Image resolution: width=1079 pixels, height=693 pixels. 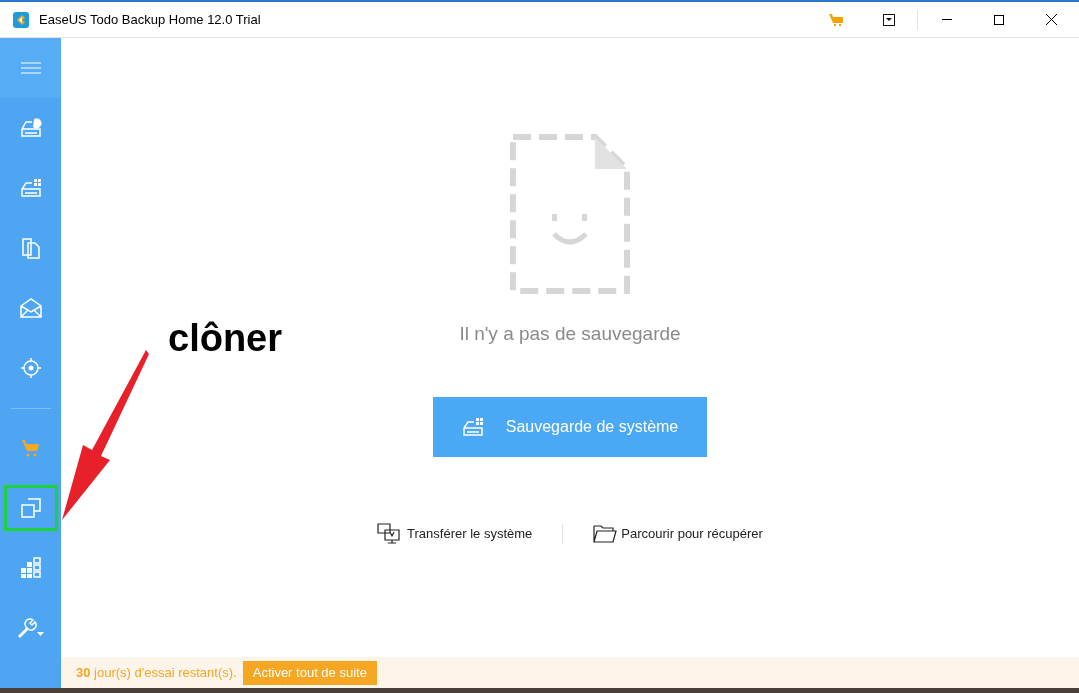 What do you see at coordinates (1051, 19) in the screenshot?
I see `close-icon` at bounding box center [1051, 19].